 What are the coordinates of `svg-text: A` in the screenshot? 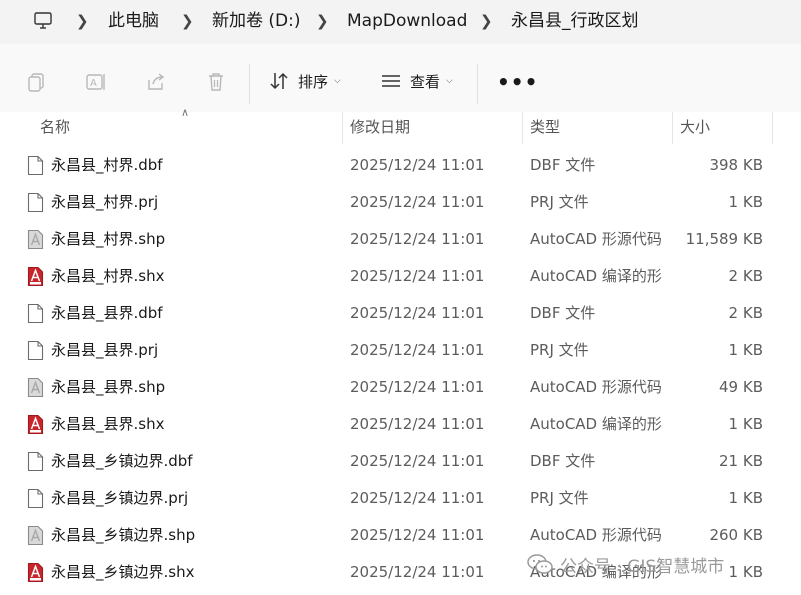 It's located at (93, 83).